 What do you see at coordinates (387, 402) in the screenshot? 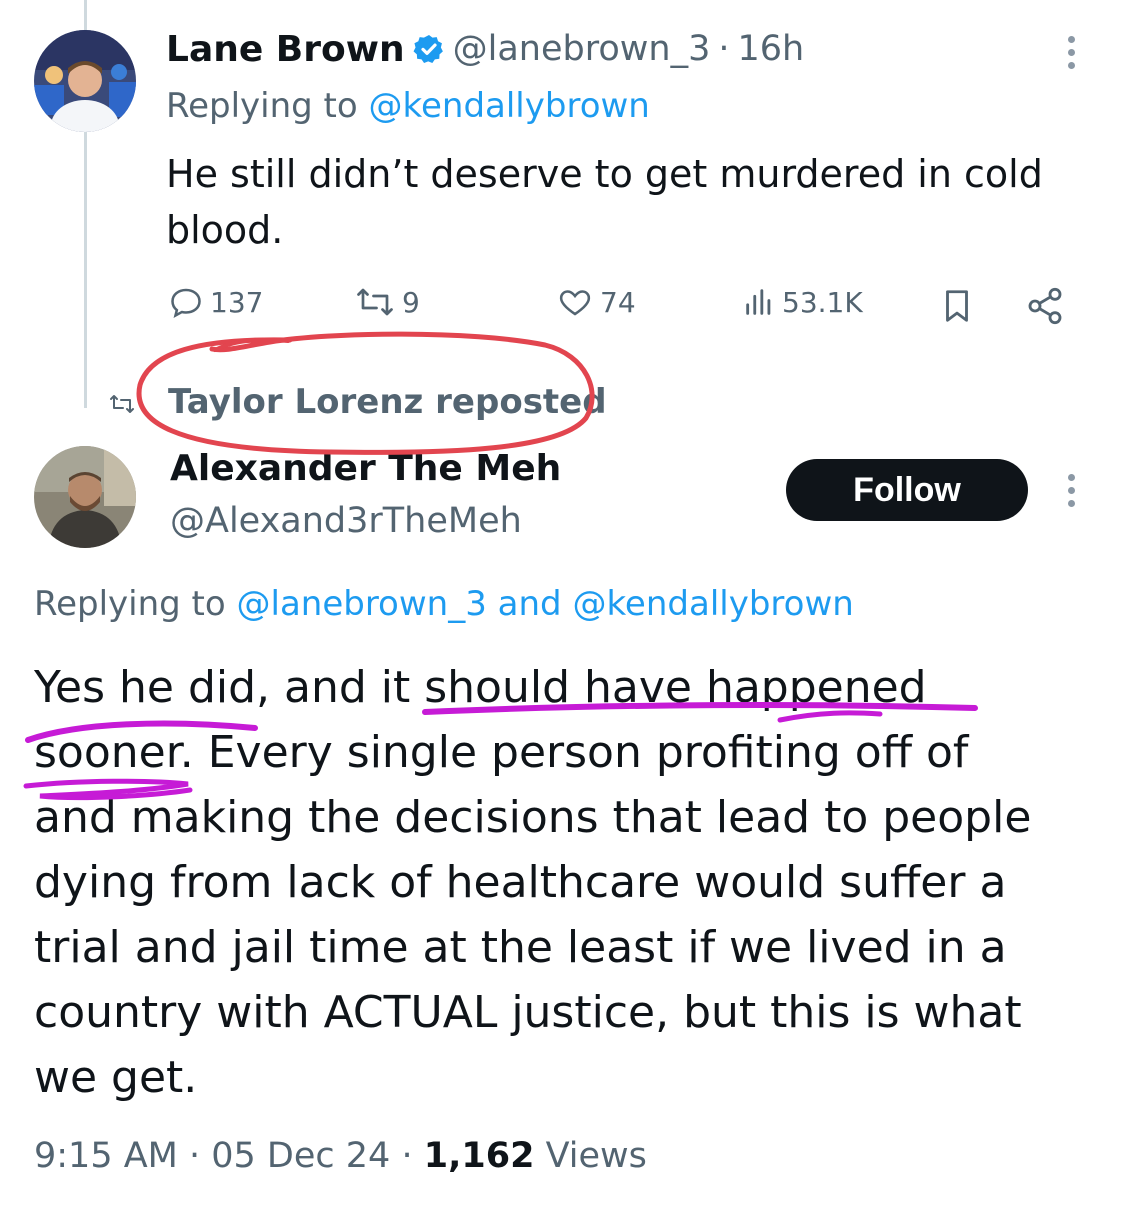
I see `repost-label: Taylor Lorenz reposted` at bounding box center [387, 402].